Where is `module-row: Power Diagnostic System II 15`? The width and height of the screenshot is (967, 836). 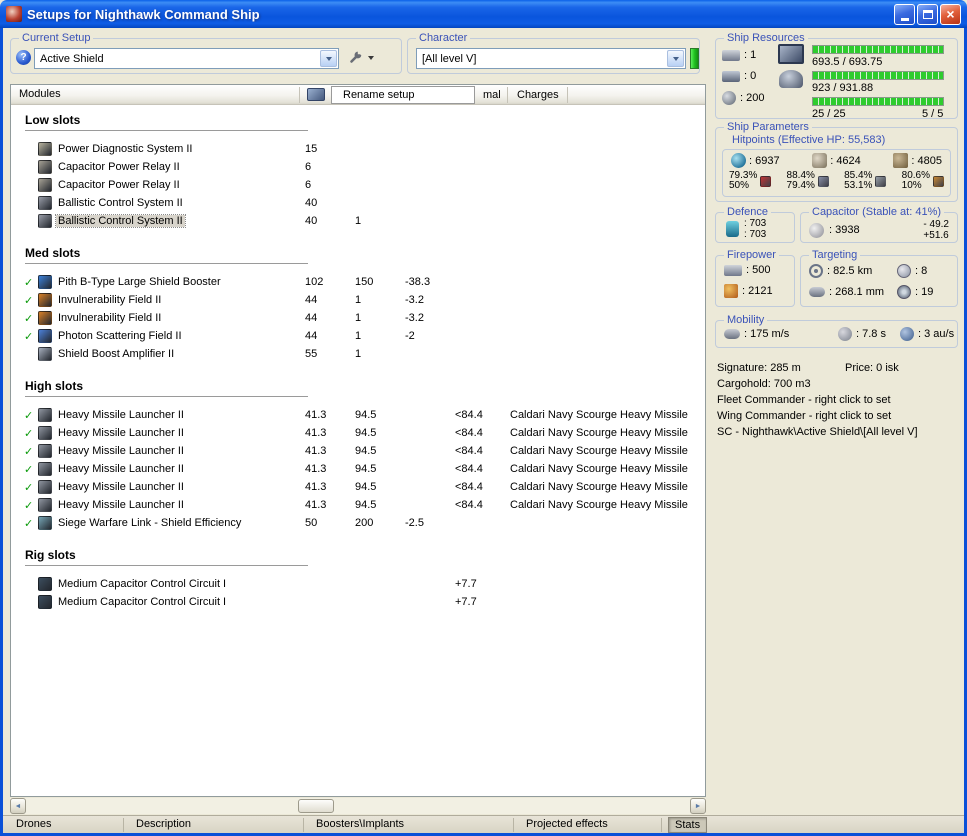
module-row: Power Diagnostic System II 15 is located at coordinates (358, 149).